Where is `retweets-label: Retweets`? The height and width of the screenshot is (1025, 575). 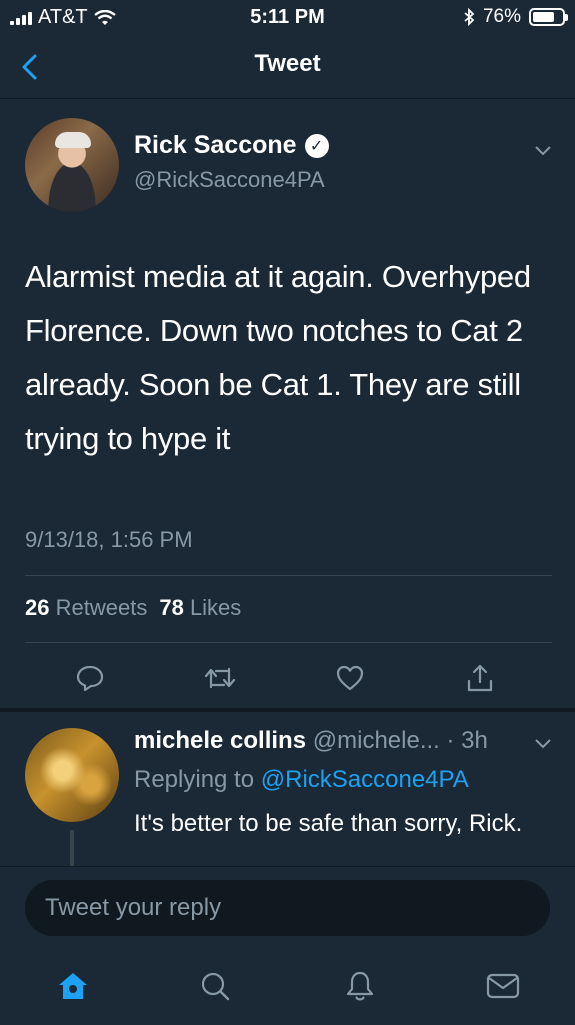
retweets-label: Retweets is located at coordinates (101, 607).